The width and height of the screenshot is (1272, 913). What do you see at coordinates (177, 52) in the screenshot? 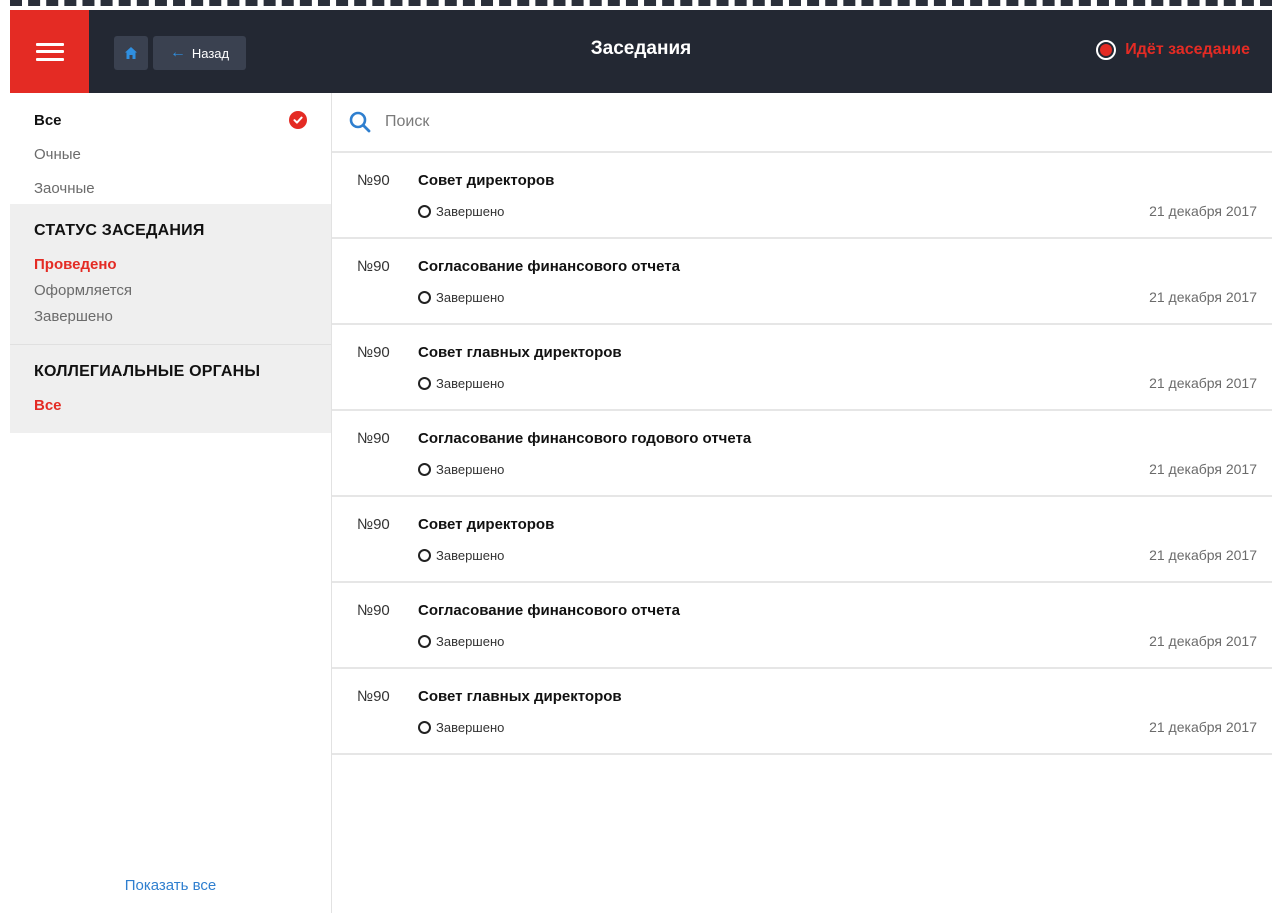
I see `arrow-left-icon: ←` at bounding box center [177, 52].